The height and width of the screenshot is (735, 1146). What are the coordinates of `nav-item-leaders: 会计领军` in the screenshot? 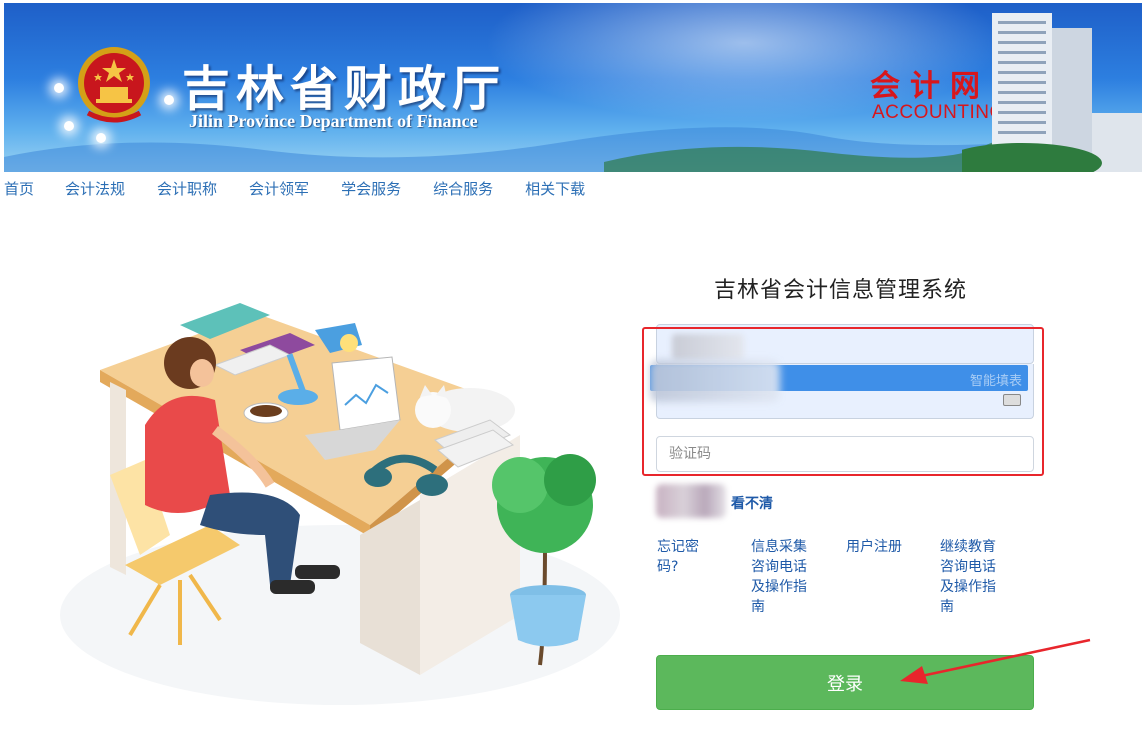 It's located at (279, 189).